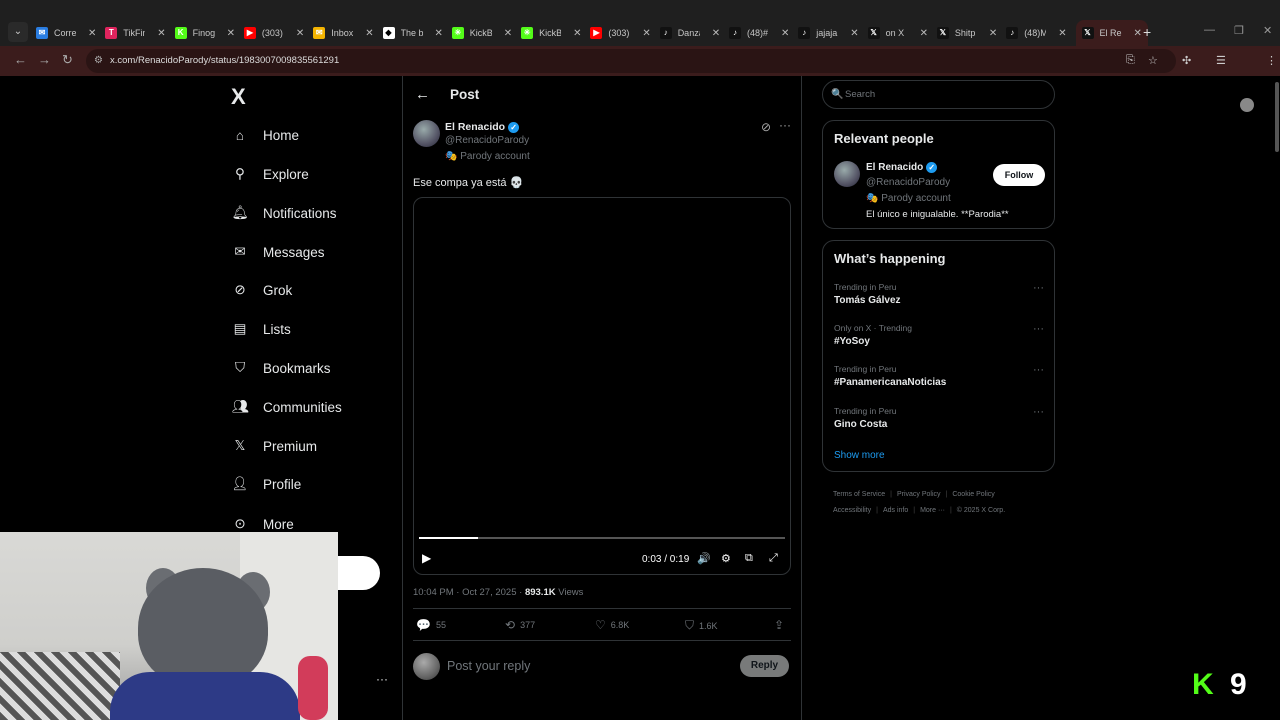 Image resolution: width=1280 pixels, height=720 pixels. I want to click on author-name-row: El Renacido ✓, so click(482, 127).